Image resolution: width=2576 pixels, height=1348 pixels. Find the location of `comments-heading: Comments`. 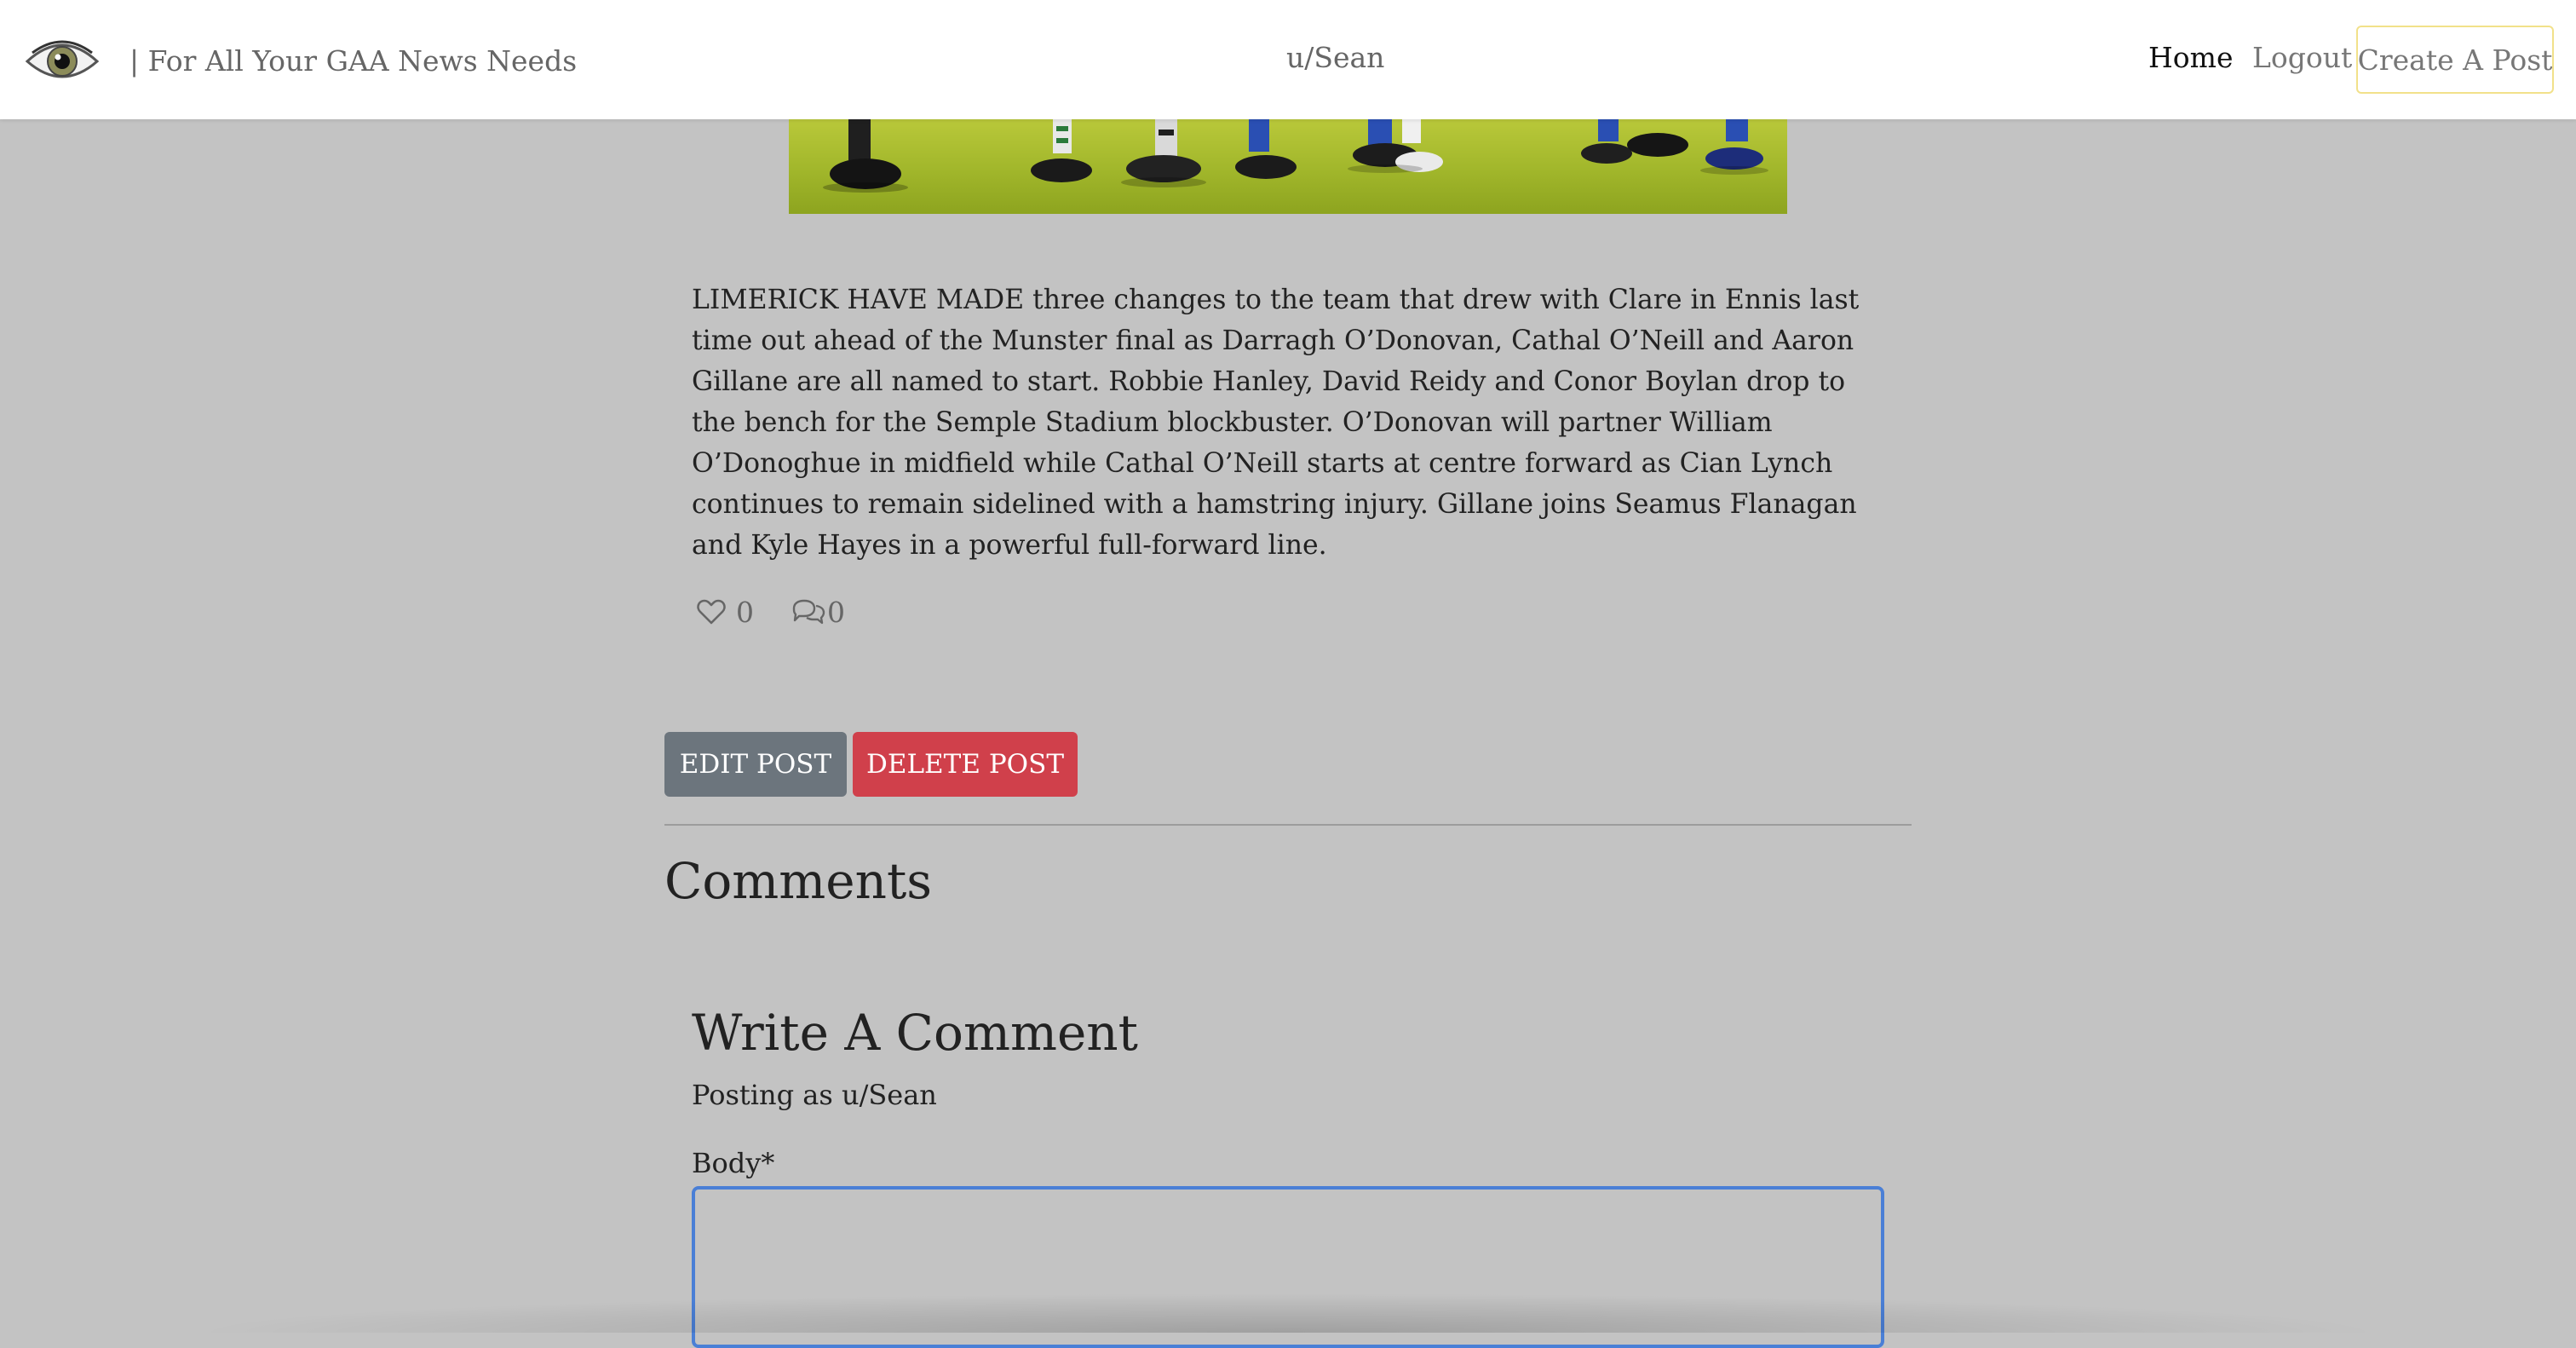

comments-heading: Comments is located at coordinates (799, 881).